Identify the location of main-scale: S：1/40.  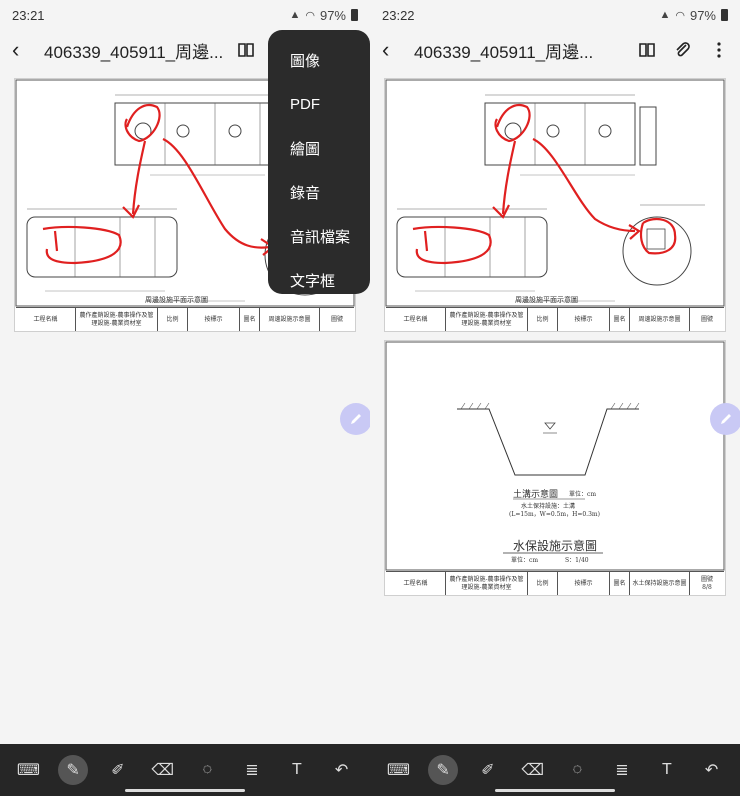
(577, 560).